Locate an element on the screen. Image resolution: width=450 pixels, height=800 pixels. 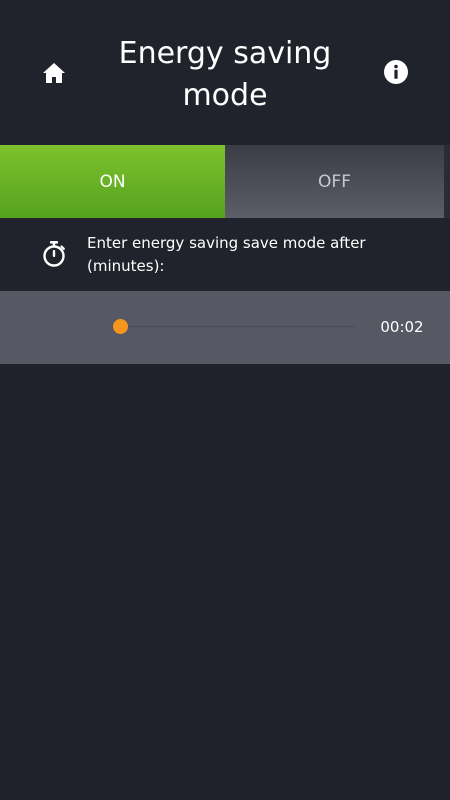
home-icon is located at coordinates (54, 73).